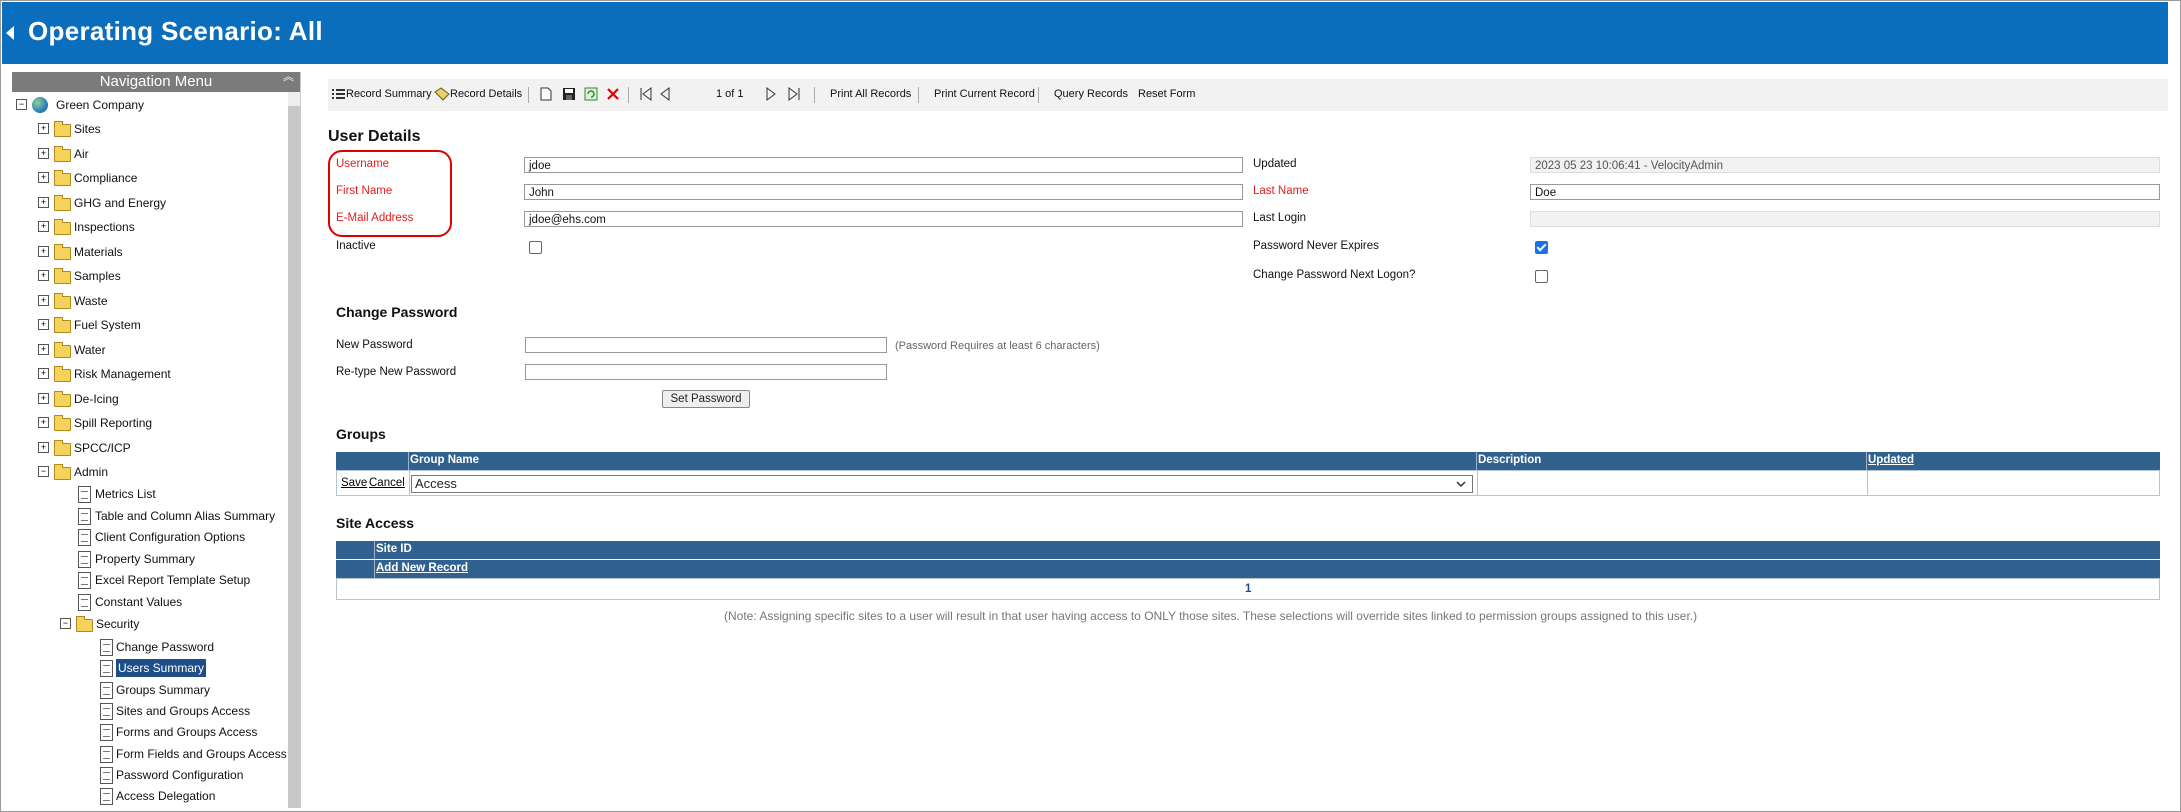 The width and height of the screenshot is (2181, 812). Describe the element at coordinates (98, 252) in the screenshot. I see `tree-item-label: Materials` at that location.